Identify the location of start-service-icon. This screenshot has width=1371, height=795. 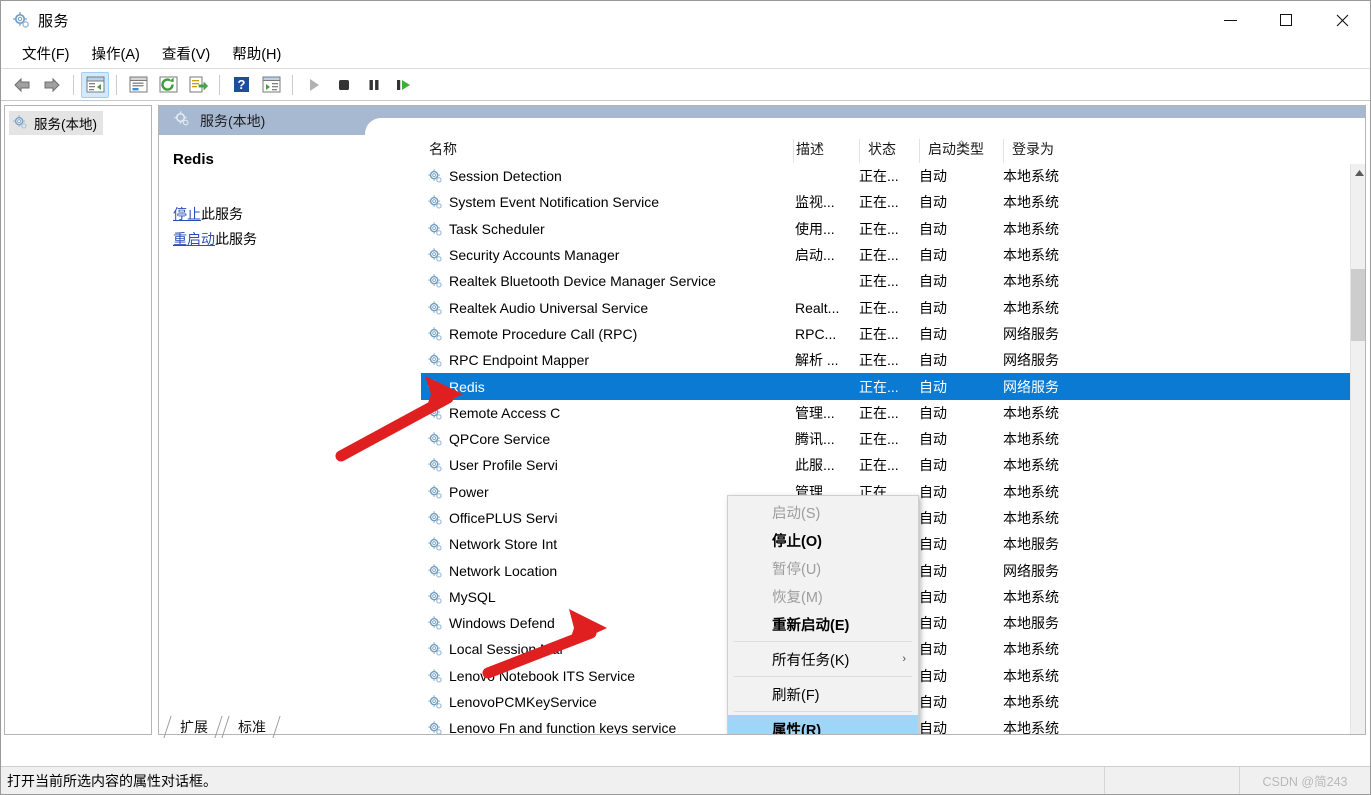
(314, 85).